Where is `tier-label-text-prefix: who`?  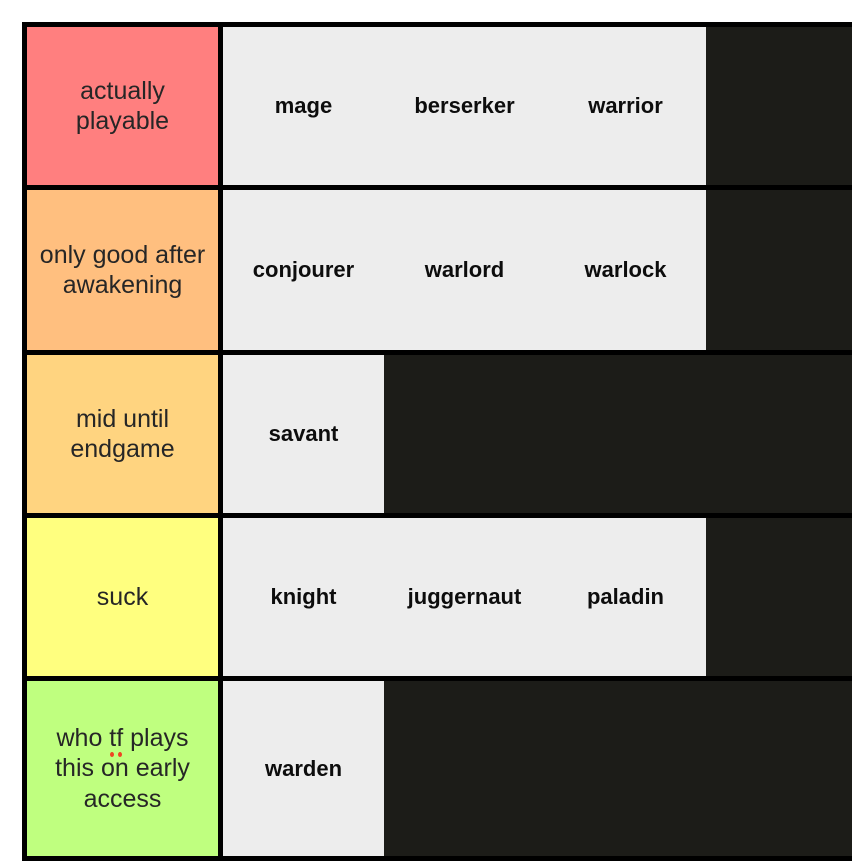
tier-label-text-prefix: who is located at coordinates (83, 737).